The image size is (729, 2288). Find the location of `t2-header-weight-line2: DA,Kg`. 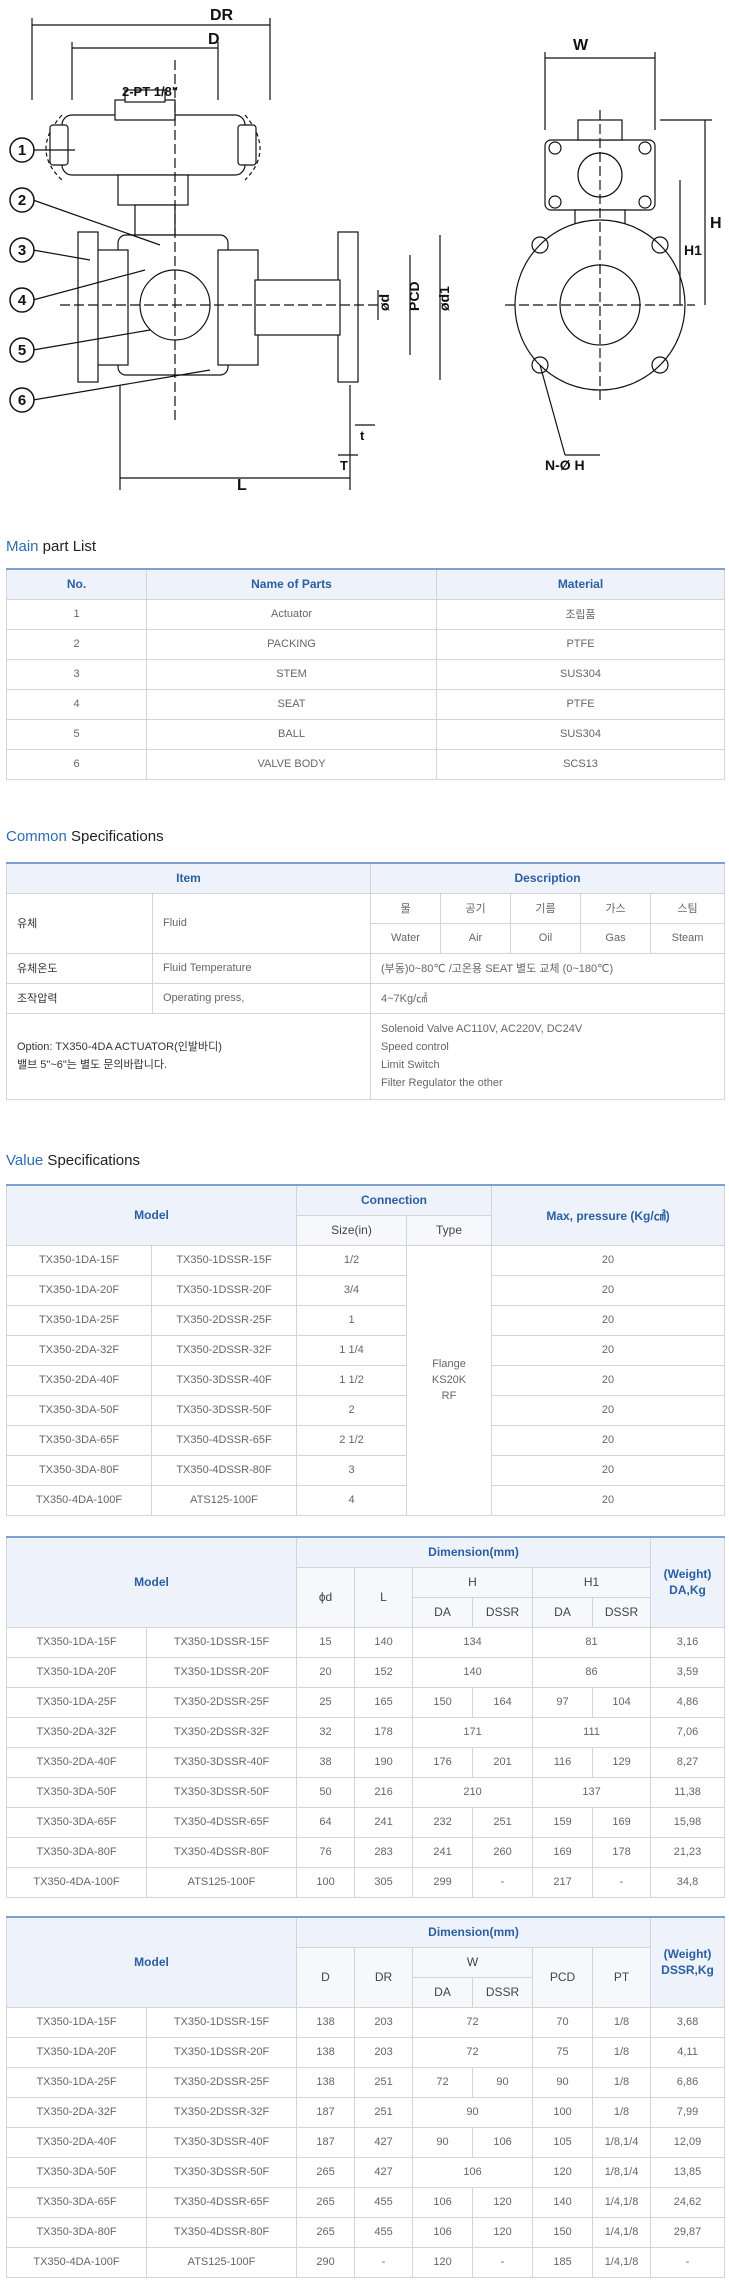

t2-header-weight-line2: DA,Kg is located at coordinates (687, 1590).